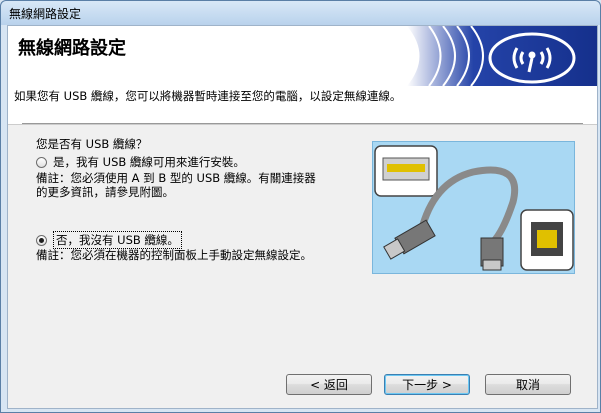 This screenshot has height=413, width=601. What do you see at coordinates (329, 384) in the screenshot?
I see `back-button: < 返回` at bounding box center [329, 384].